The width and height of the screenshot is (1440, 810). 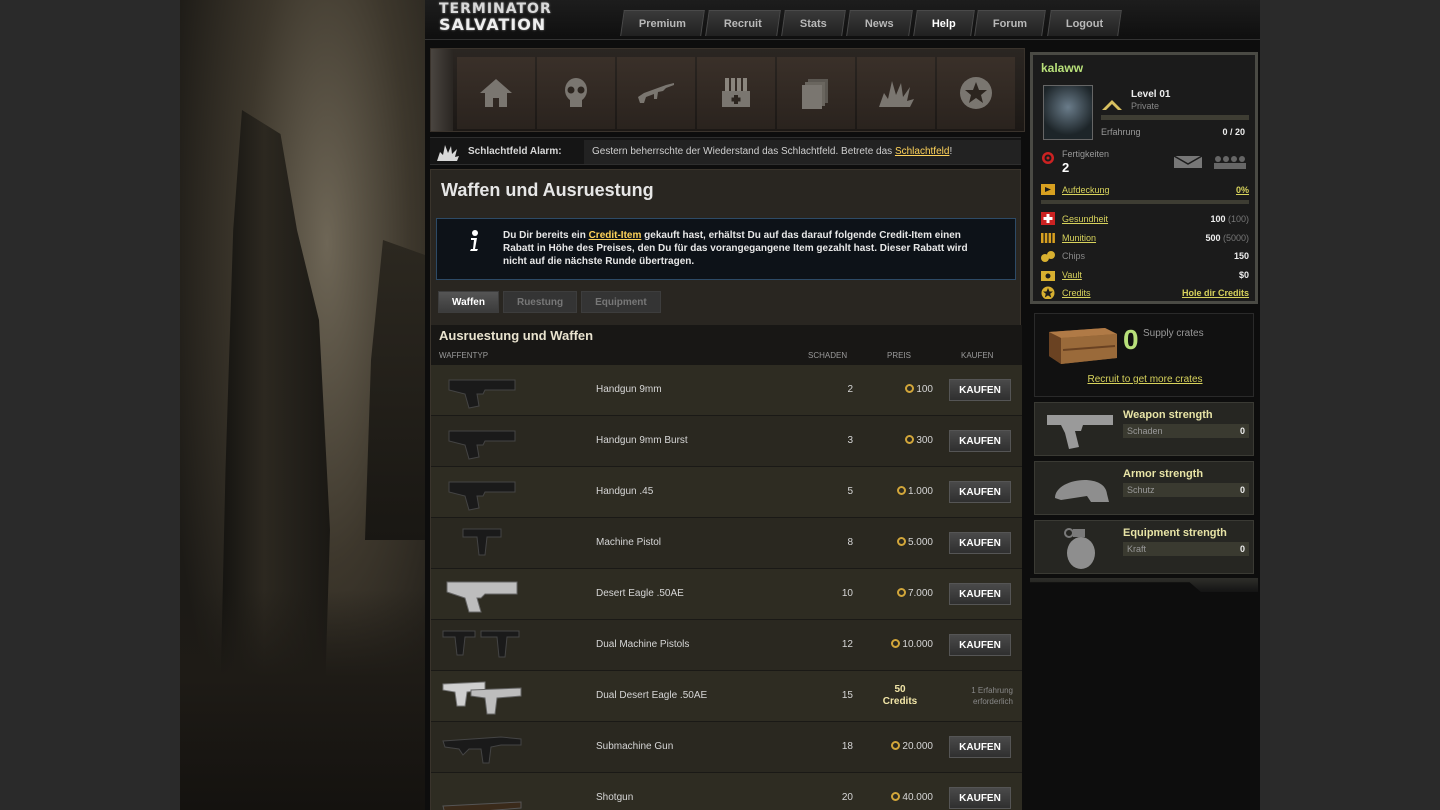 I want to click on grenade-icon, so click(x=1079, y=548).